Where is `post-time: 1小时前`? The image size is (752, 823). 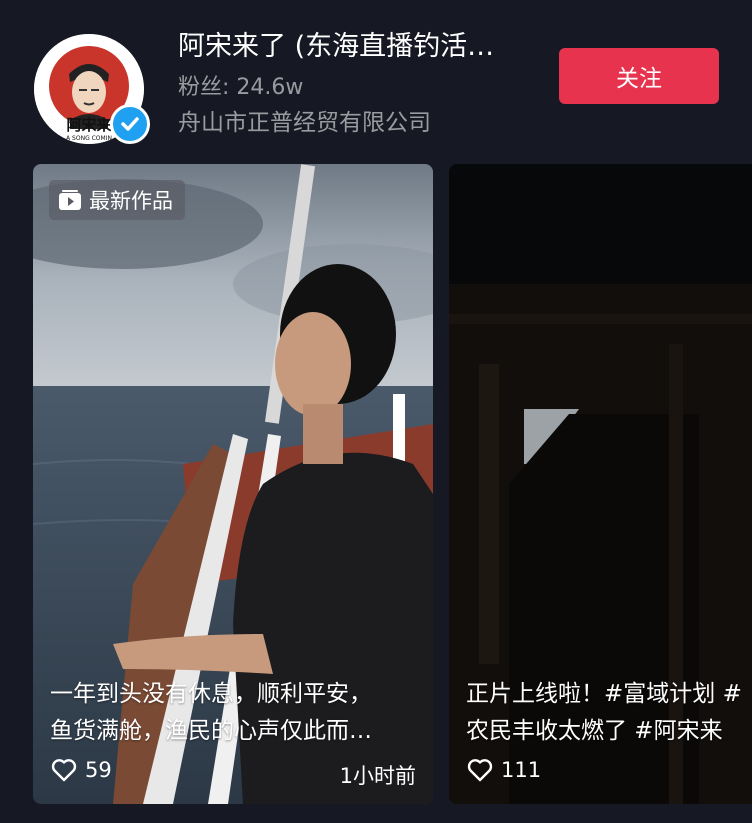
post-time: 1小时前 is located at coordinates (377, 776).